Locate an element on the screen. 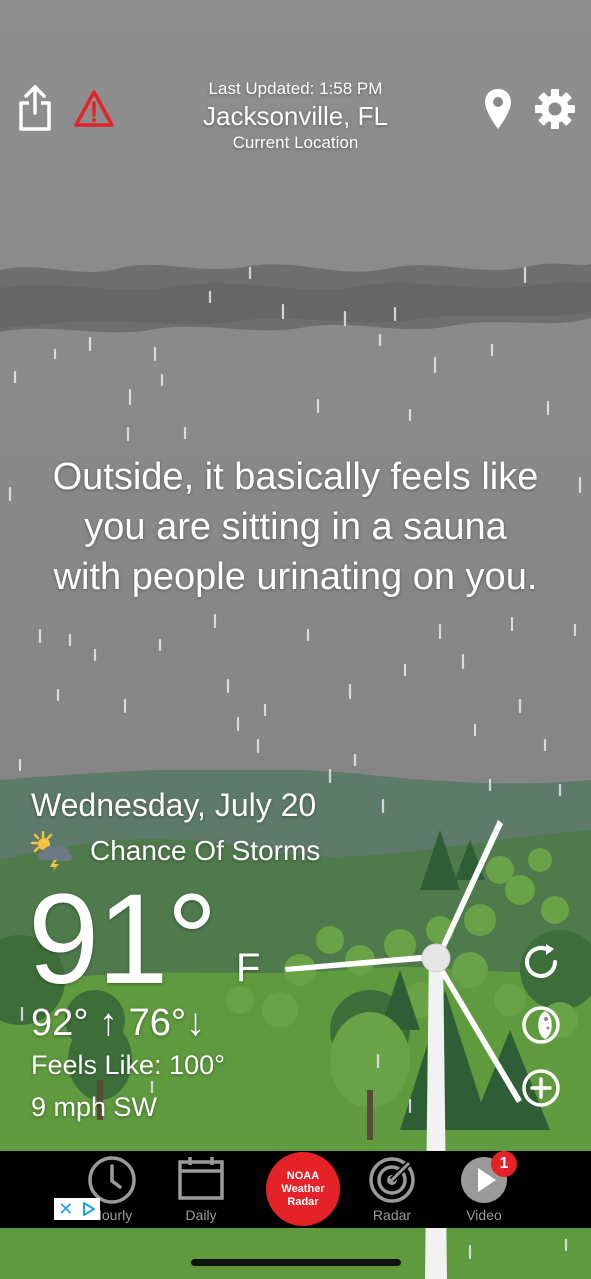 The width and height of the screenshot is (591, 1279). city-name: Jacksonville, FL is located at coordinates (295, 116).